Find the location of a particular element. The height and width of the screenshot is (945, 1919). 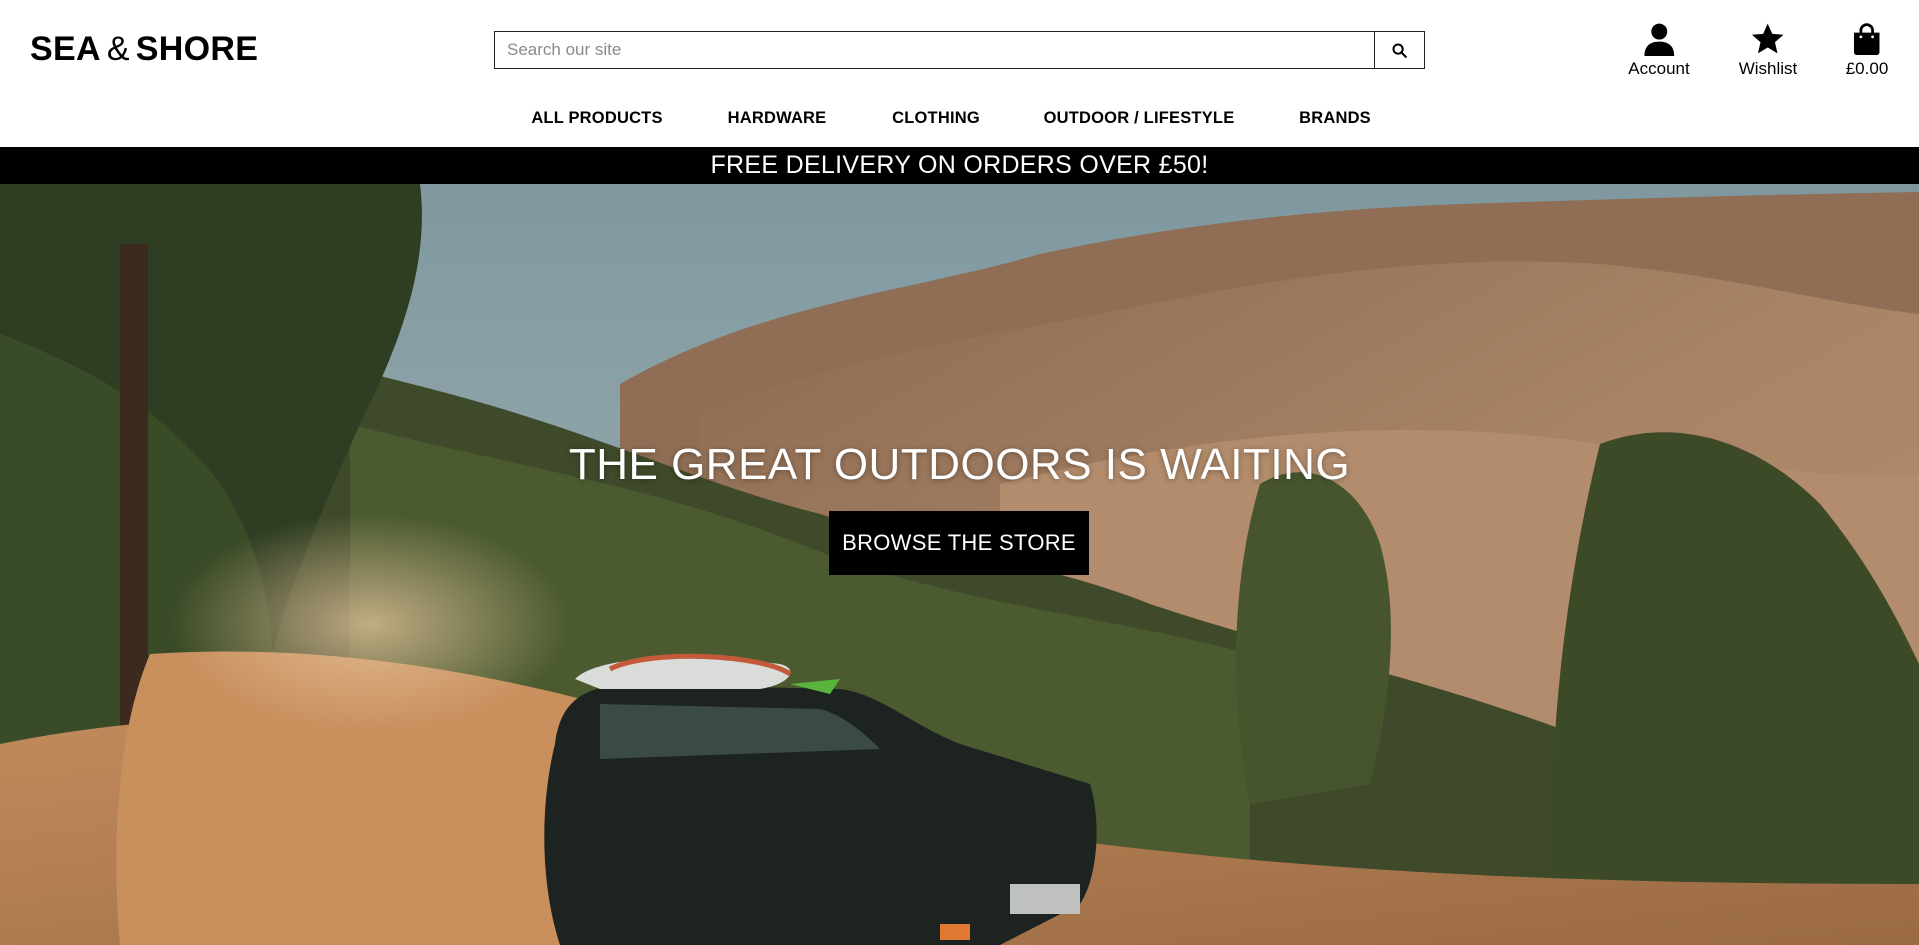

nav-clothing: CLOTHING is located at coordinates (936, 118).